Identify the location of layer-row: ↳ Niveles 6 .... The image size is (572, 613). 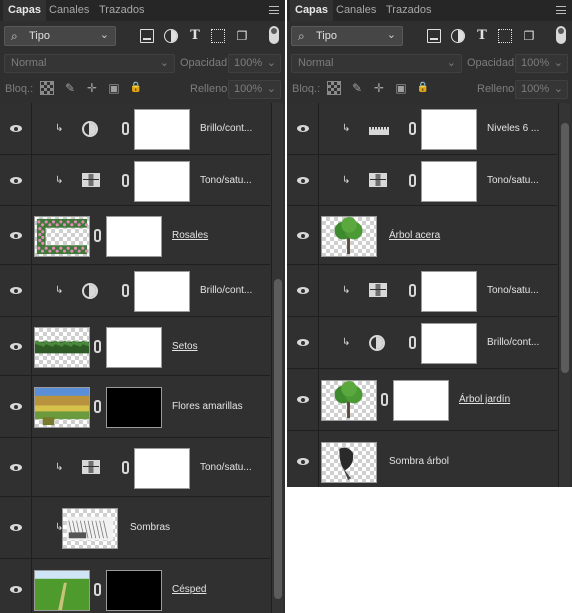
(422, 129).